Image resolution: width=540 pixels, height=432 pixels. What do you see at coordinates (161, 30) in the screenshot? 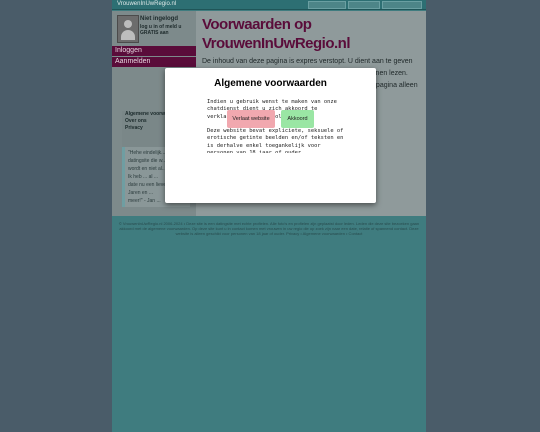
I see `login-status-subtitle: log u in of meld u GRATIS aan` at bounding box center [161, 30].